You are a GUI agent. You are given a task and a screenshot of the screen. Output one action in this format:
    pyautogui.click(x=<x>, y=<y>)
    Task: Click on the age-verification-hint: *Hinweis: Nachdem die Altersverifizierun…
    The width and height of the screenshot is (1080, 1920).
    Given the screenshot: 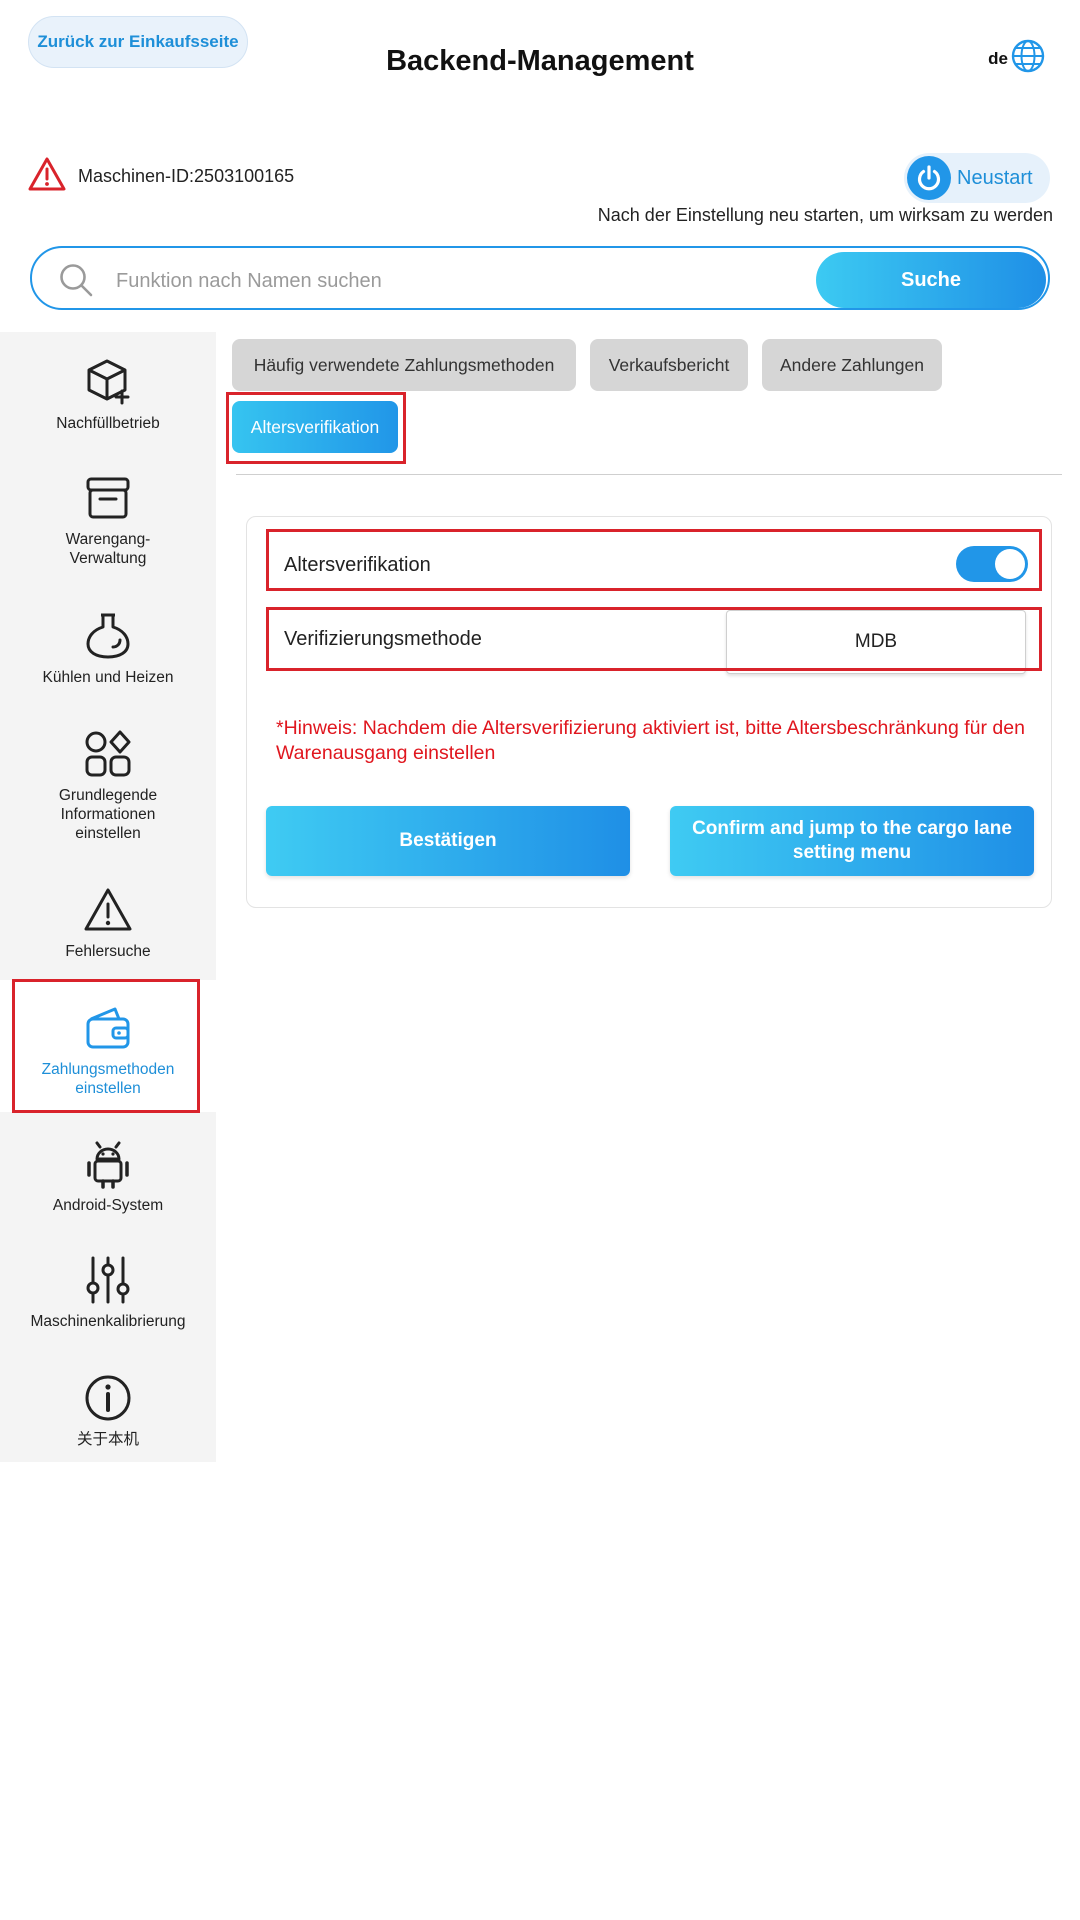 What is the action you would take?
    pyautogui.click(x=650, y=740)
    